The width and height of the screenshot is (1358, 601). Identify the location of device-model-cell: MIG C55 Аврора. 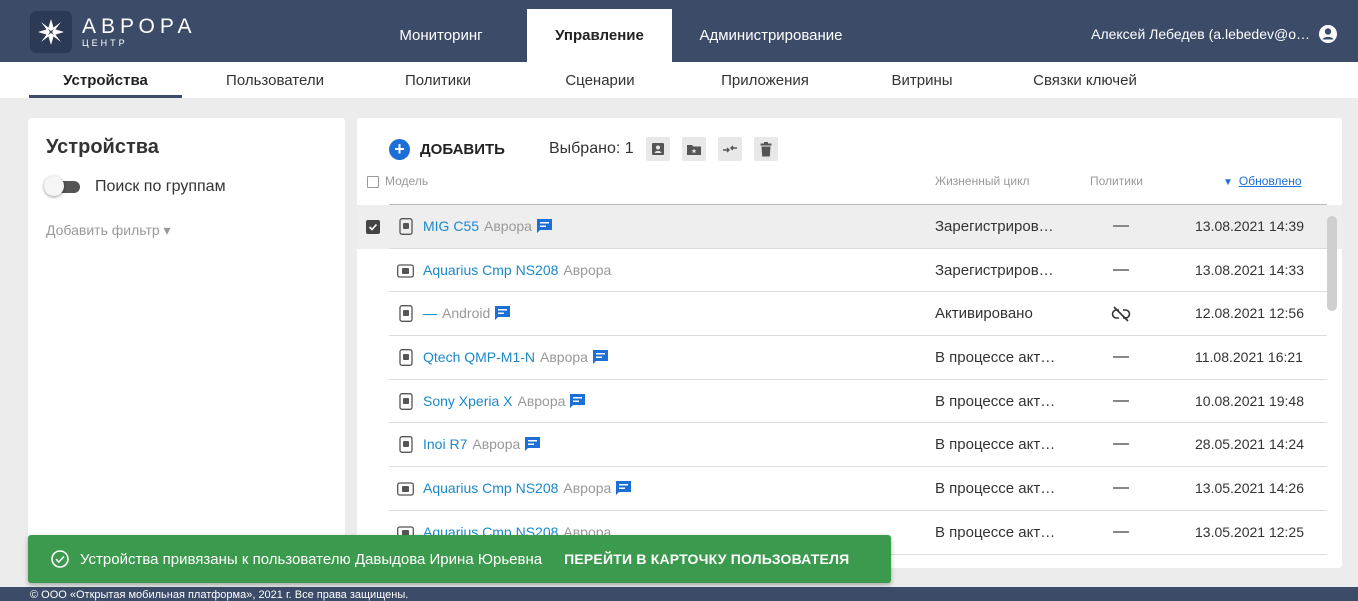
(488, 226).